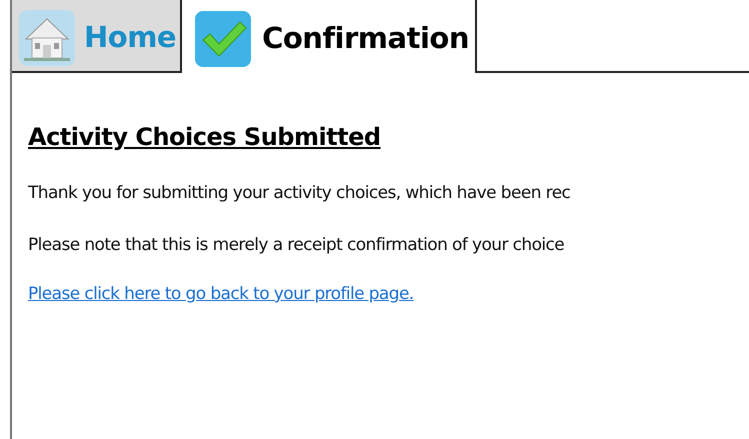 The image size is (749, 439). Describe the element at coordinates (296, 245) in the screenshot. I see `paragraph: Please note that this is merely a receipt confirmation of your choice` at that location.